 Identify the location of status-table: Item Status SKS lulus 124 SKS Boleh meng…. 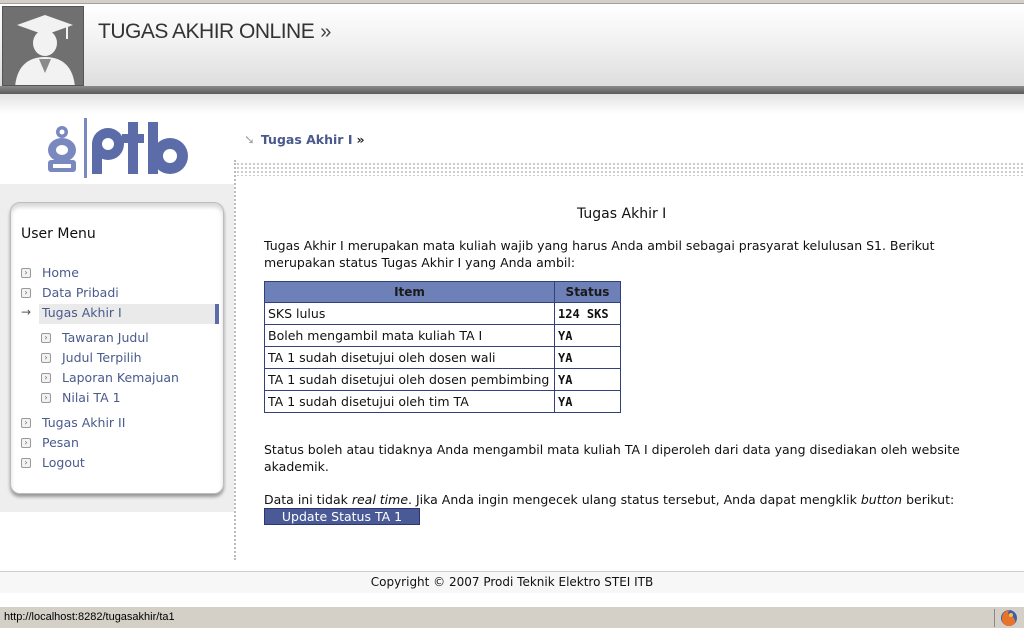
(442, 347).